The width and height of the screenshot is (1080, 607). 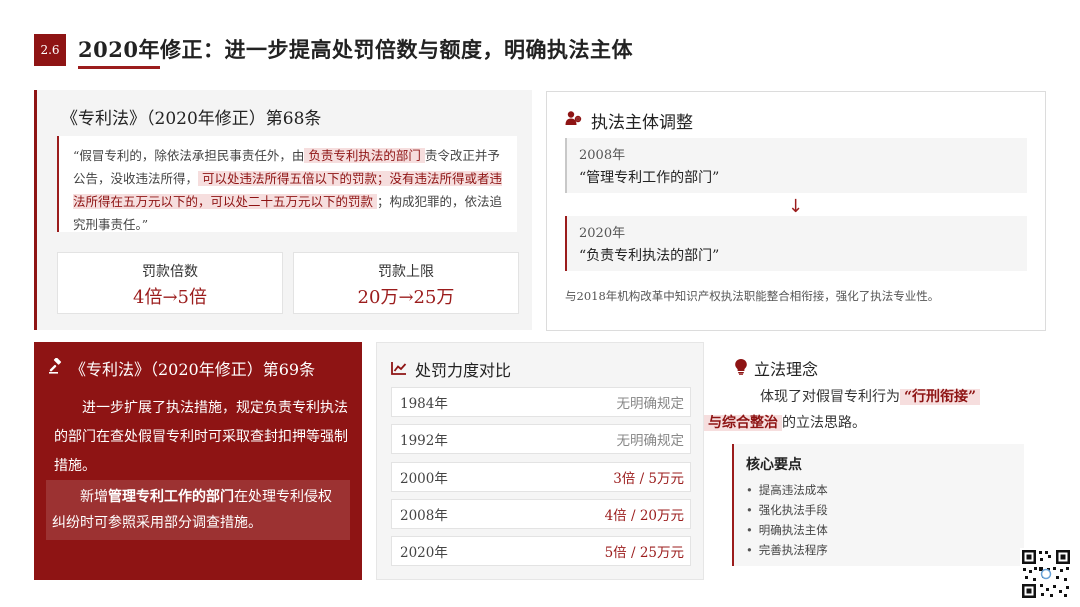 What do you see at coordinates (574, 120) in the screenshot?
I see `users-icon` at bounding box center [574, 120].